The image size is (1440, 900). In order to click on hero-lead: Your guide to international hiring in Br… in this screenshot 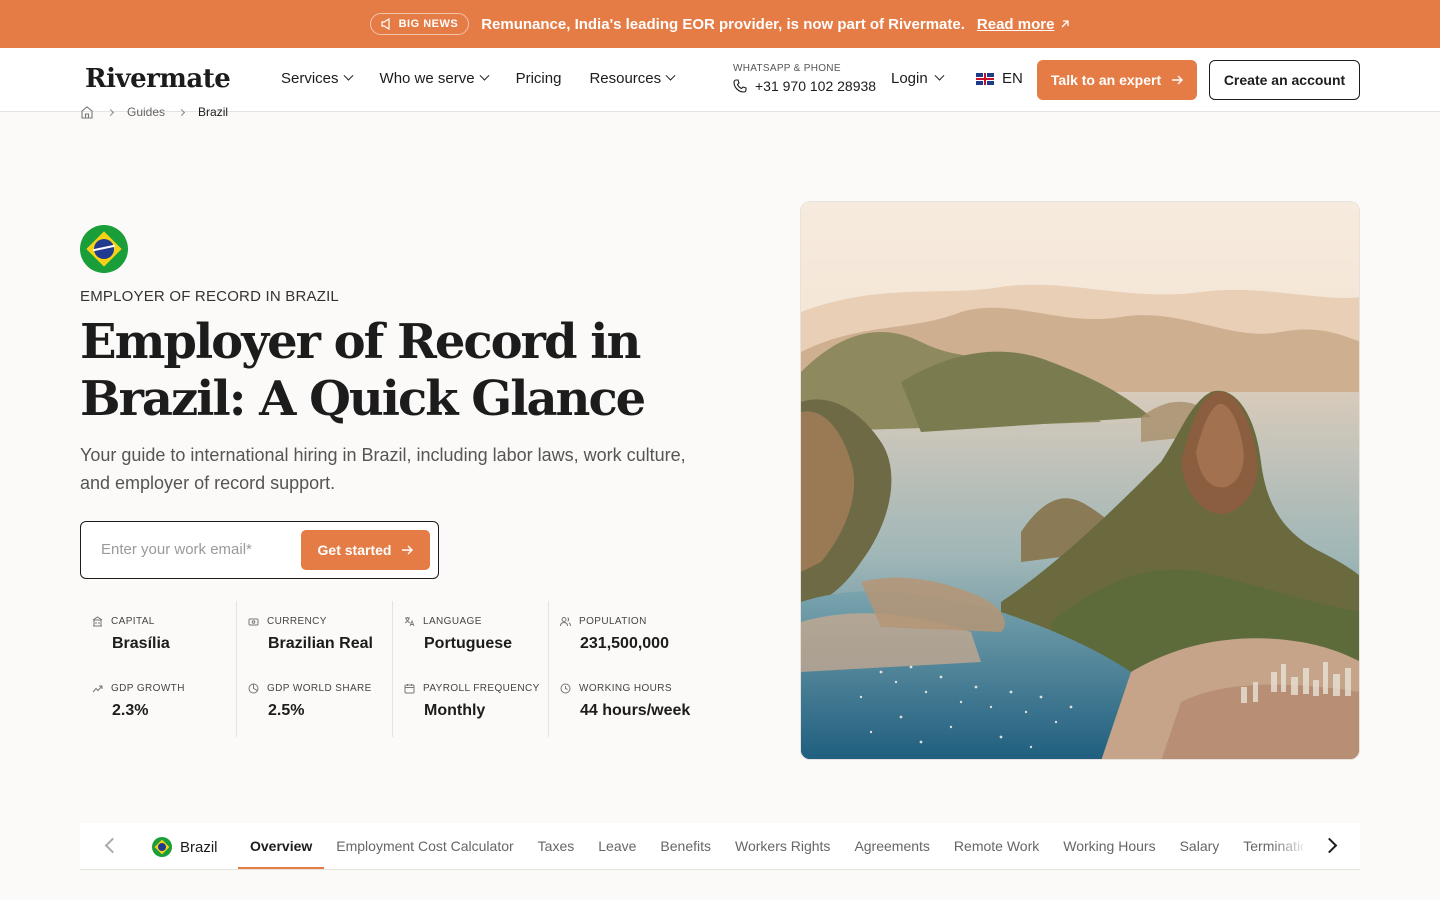, I will do `click(383, 469)`.